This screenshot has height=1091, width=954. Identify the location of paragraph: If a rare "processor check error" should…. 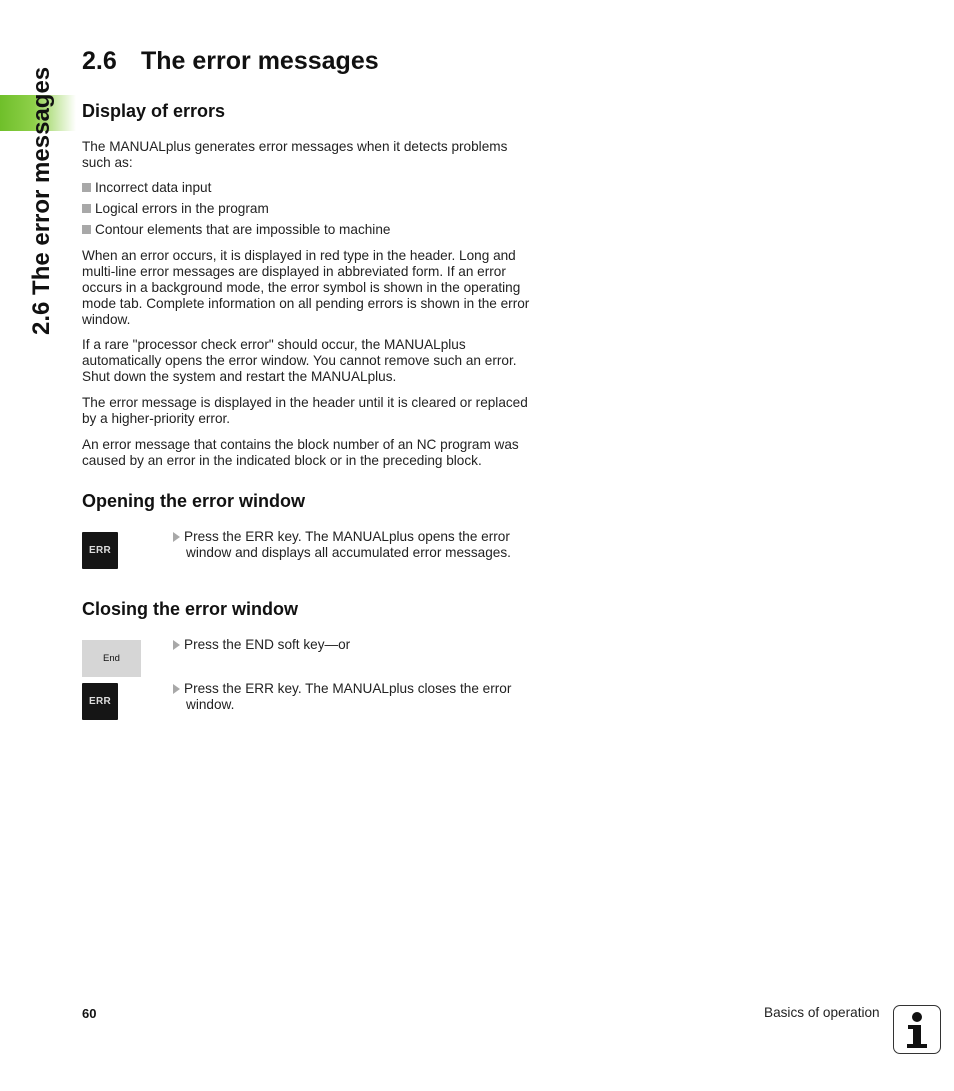
(299, 360).